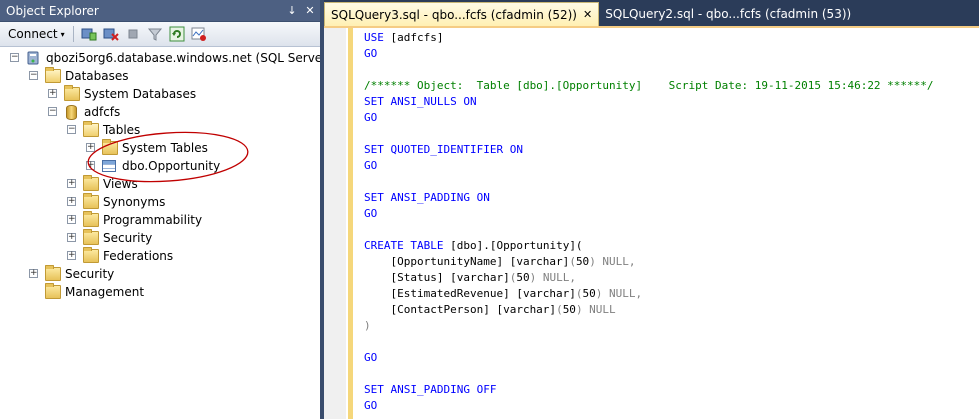 The height and width of the screenshot is (419, 979). Describe the element at coordinates (500, 261) in the screenshot. I see `code-line: [OpportunityName] [varchar](50) NULL,` at that location.